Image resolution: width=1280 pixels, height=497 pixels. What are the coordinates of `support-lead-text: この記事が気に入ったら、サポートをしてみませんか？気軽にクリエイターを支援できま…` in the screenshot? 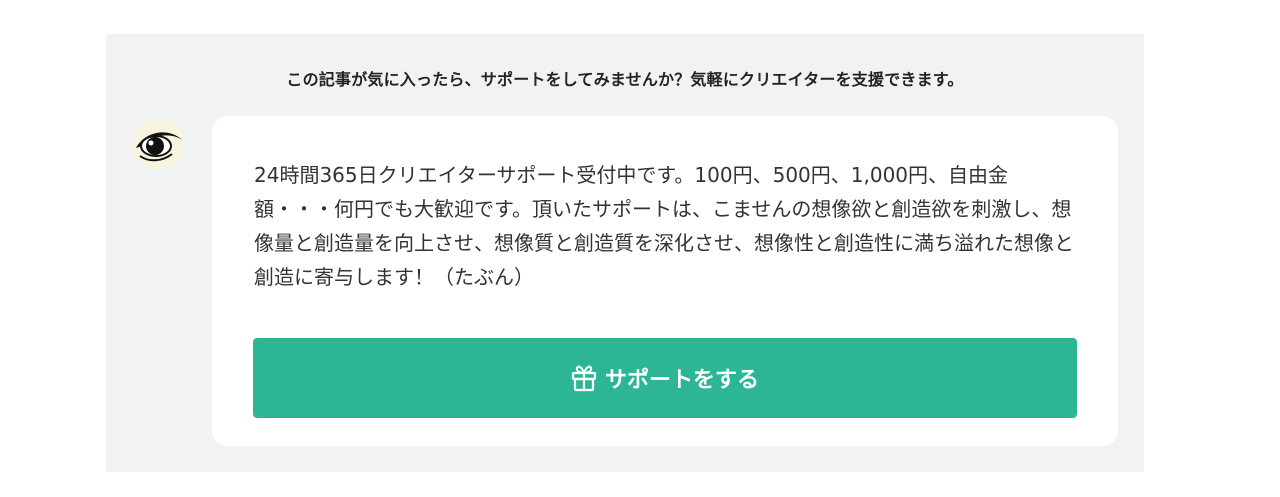 It's located at (625, 79).